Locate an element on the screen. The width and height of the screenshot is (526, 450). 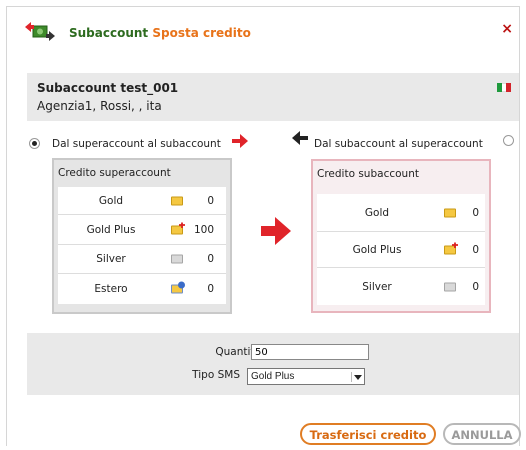
envelope-world-icon is located at coordinates (178, 287).